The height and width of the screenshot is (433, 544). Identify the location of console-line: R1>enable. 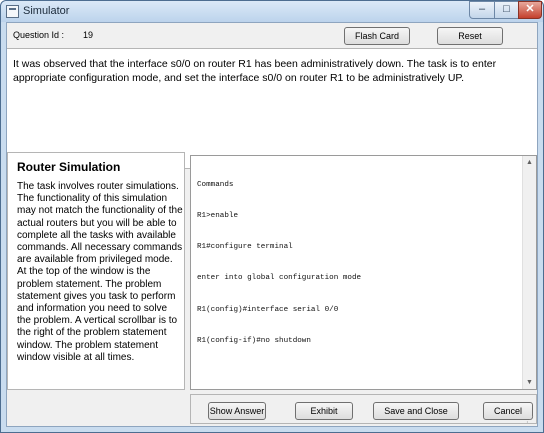
(218, 216).